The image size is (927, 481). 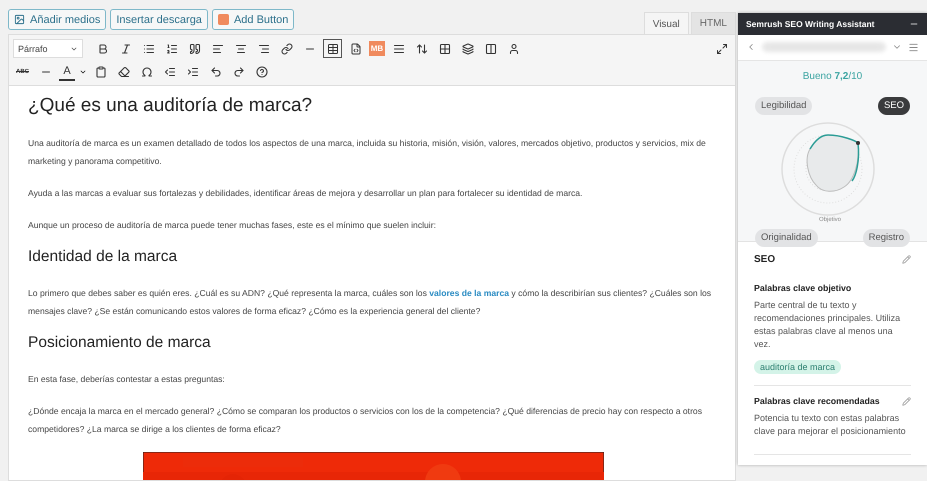 I want to click on block-title: Palabras clave recomendadas, so click(x=817, y=401).